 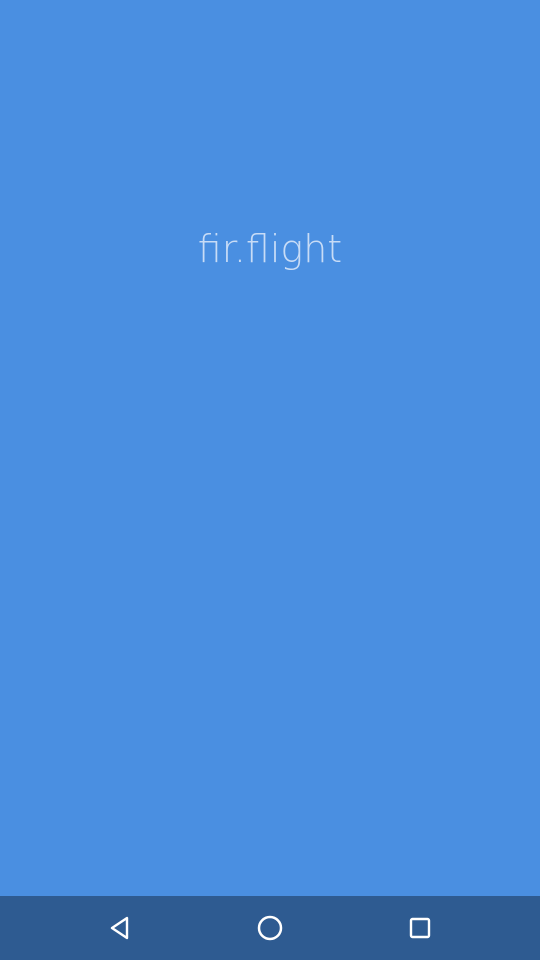 I want to click on home-circle-icon, so click(x=270, y=928).